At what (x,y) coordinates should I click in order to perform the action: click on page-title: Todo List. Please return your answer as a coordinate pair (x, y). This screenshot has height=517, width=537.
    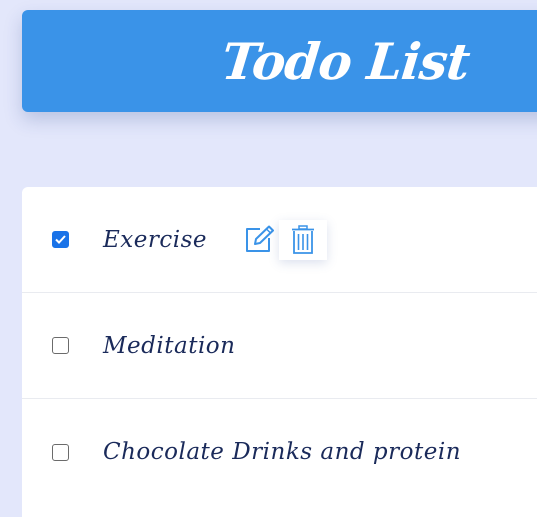
    Looking at the image, I should click on (345, 61).